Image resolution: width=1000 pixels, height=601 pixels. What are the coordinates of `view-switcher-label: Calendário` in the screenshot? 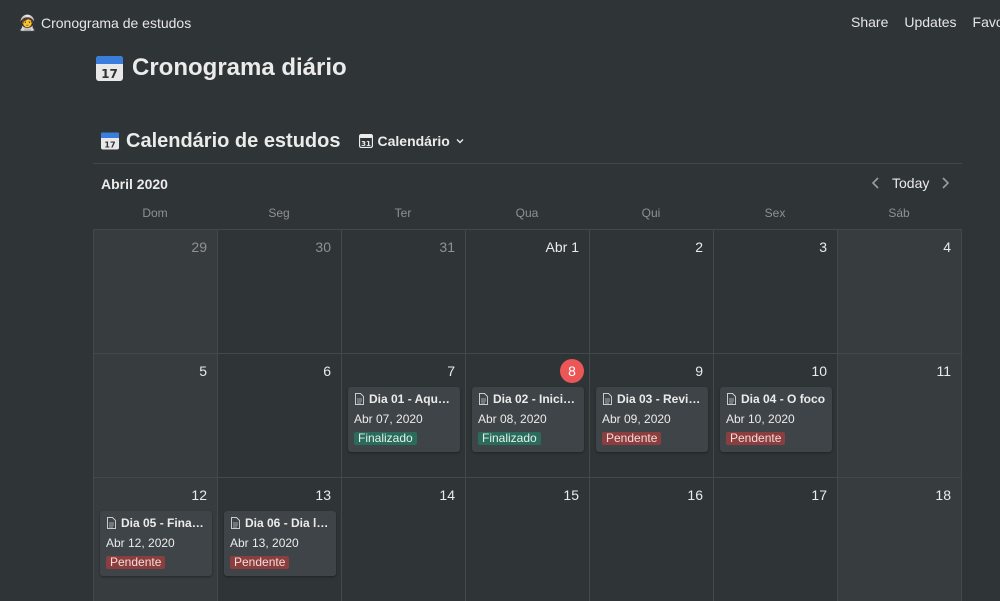 It's located at (413, 141).